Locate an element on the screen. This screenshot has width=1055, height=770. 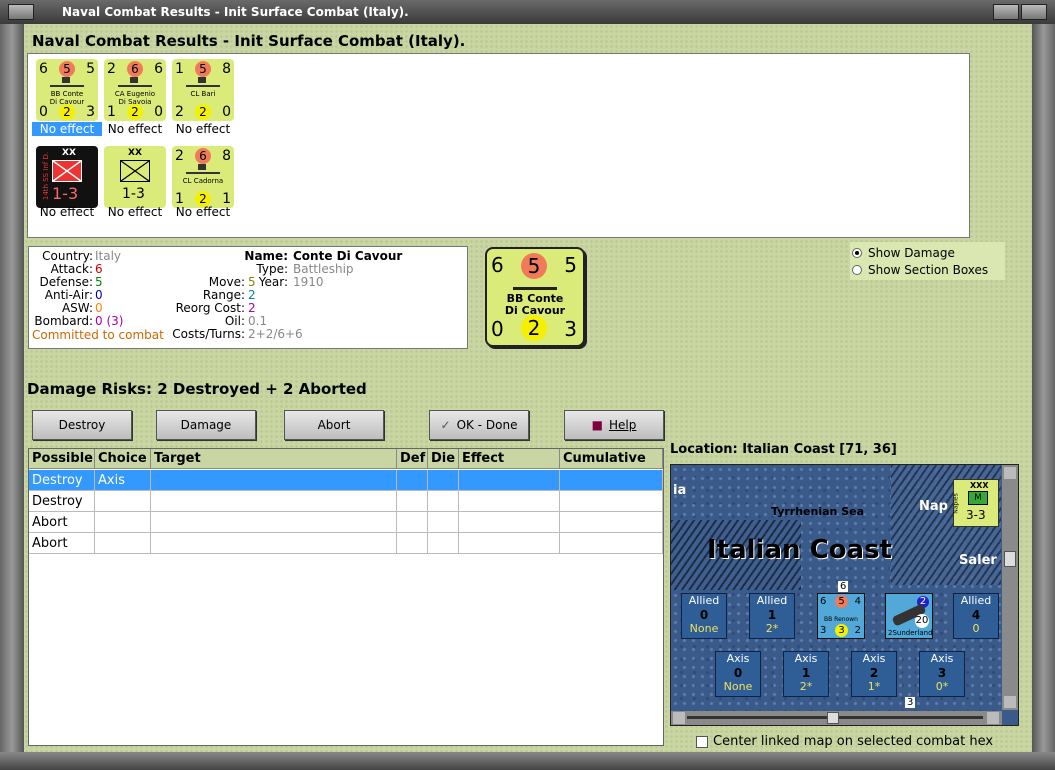
sea-label: Tyrrhenian Sea is located at coordinates (818, 511).